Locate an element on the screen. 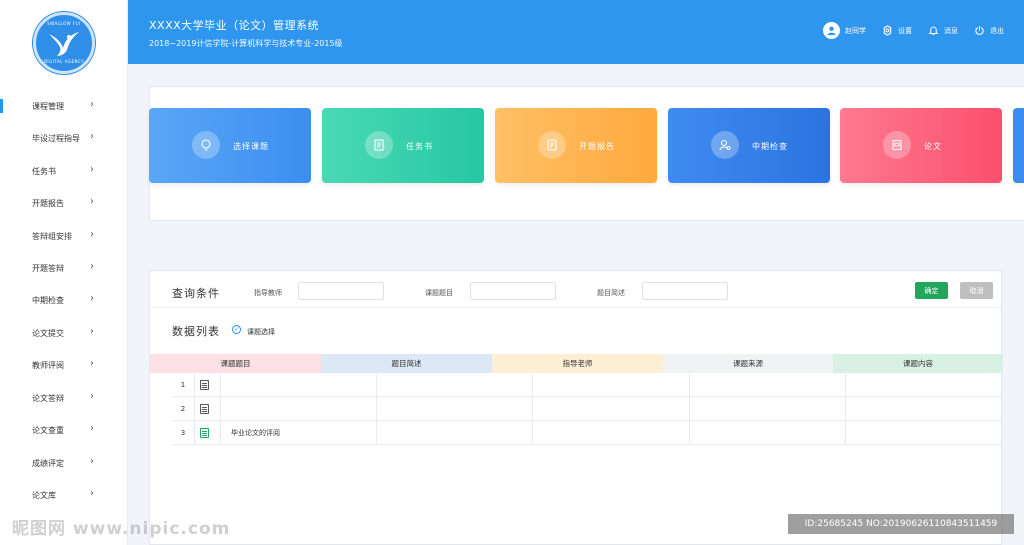 The width and height of the screenshot is (1024, 545). column-header: 课题来源 is located at coordinates (748, 363).